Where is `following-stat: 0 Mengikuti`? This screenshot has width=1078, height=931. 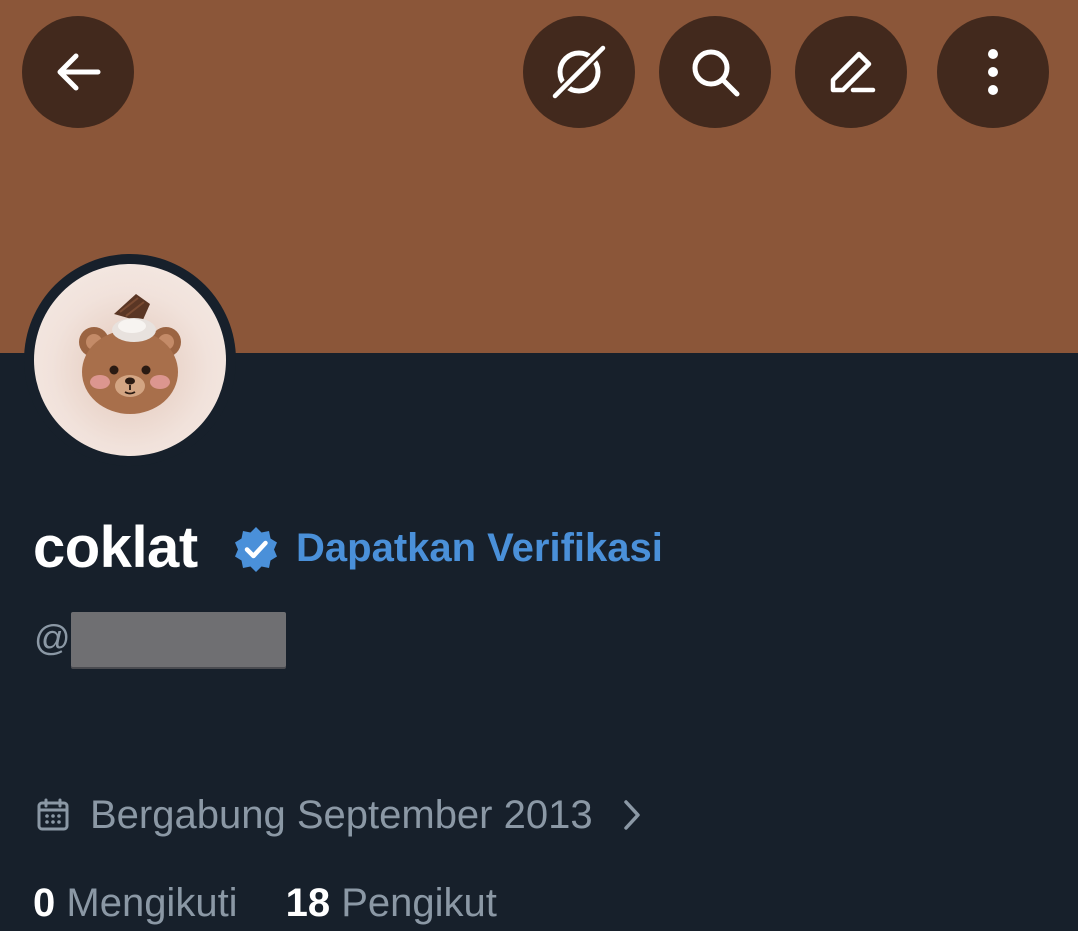 following-stat: 0 Mengikuti is located at coordinates (135, 903).